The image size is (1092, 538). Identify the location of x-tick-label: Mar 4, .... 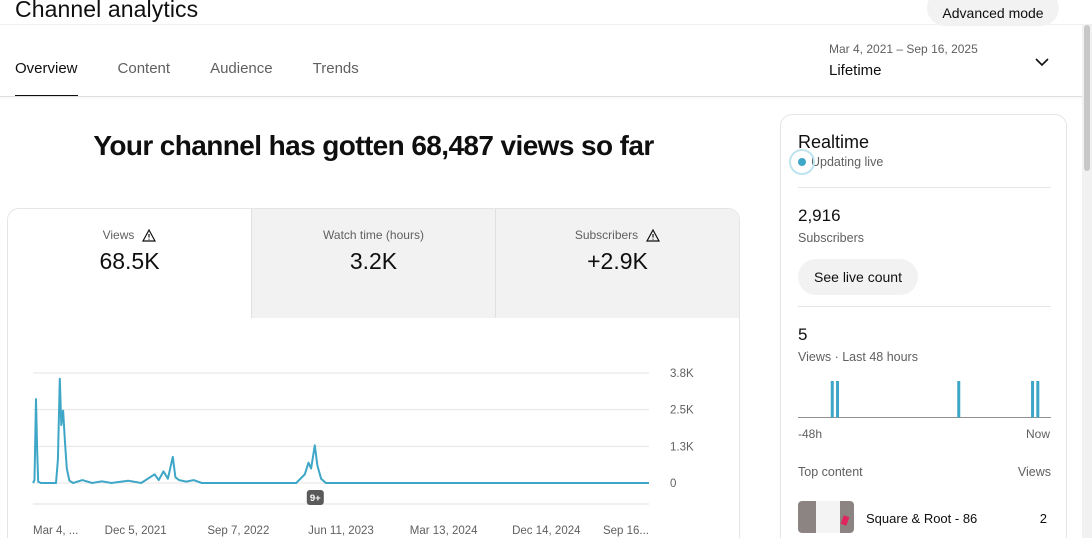
(55, 531).